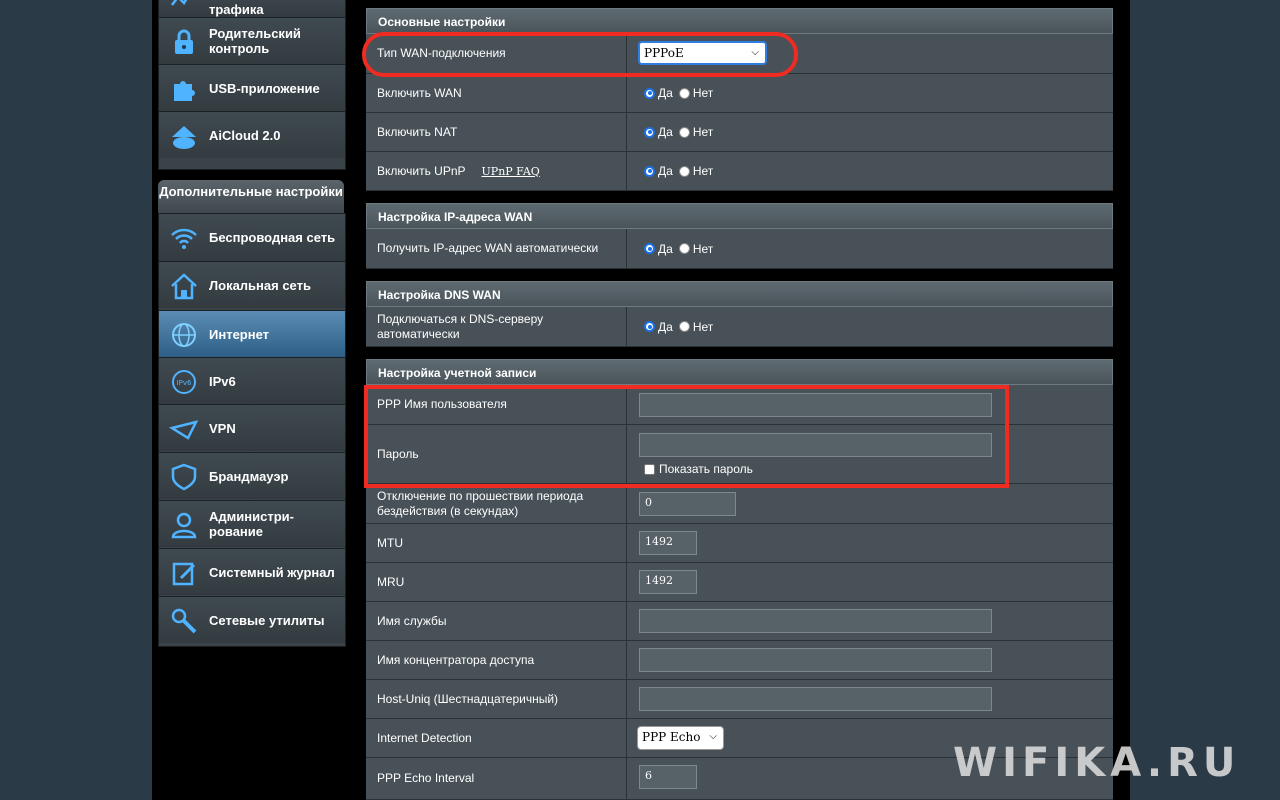 Image resolution: width=1280 pixels, height=800 pixels. I want to click on sidebar-item-label: VPN, so click(222, 428).